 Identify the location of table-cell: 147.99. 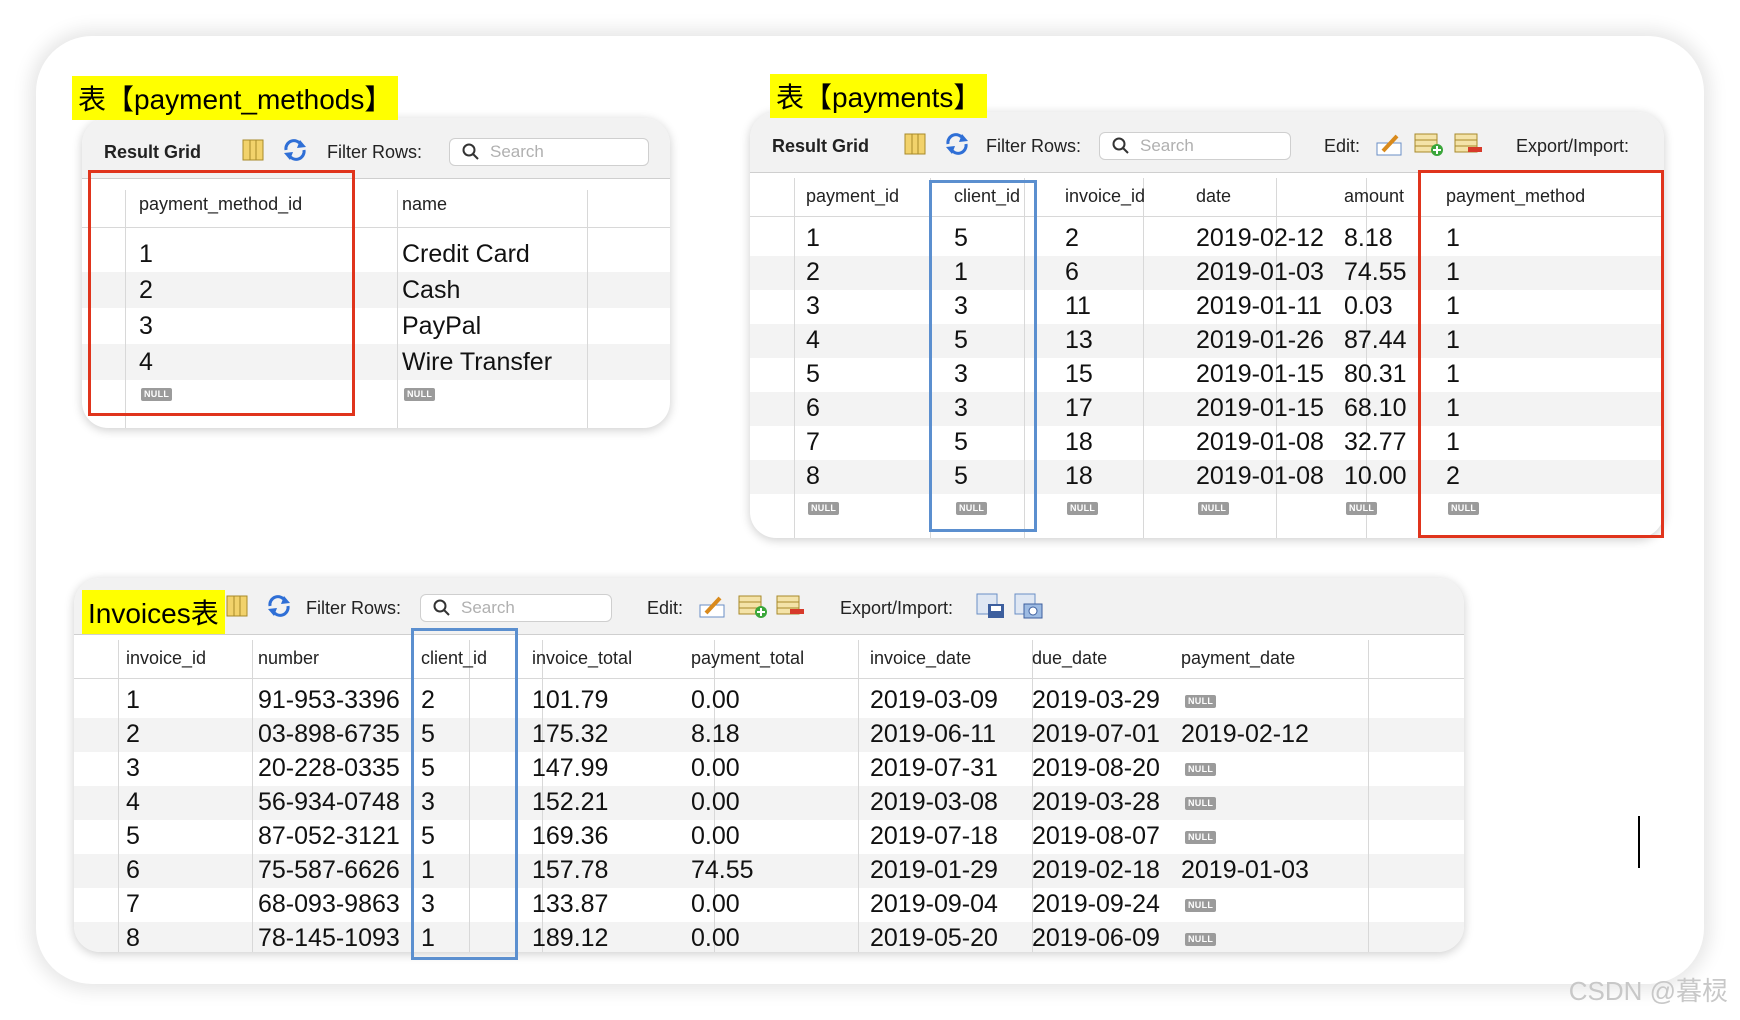
(570, 768).